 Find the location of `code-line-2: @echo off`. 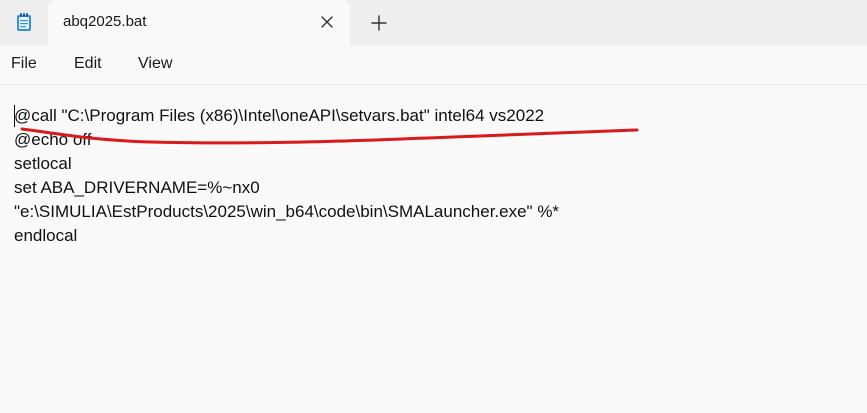

code-line-2: @echo off is located at coordinates (53, 139).